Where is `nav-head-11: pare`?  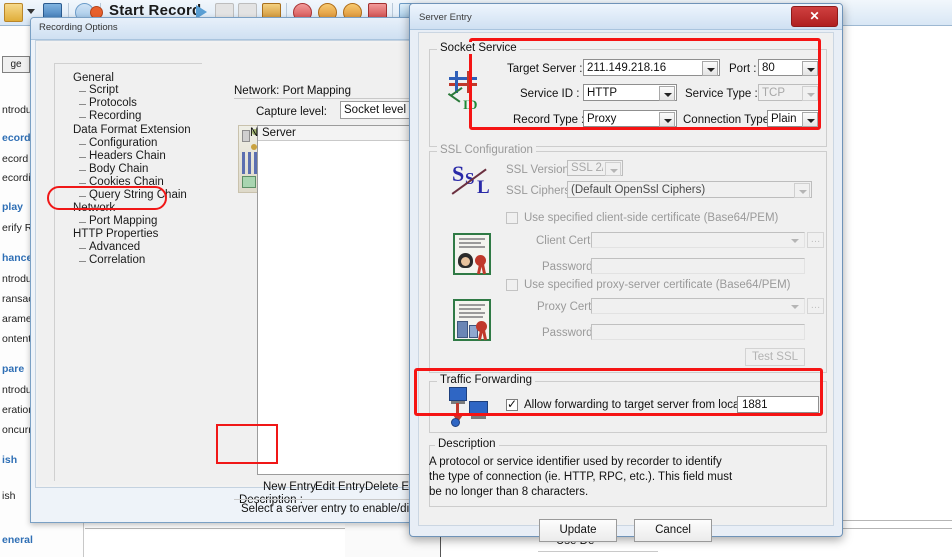 nav-head-11: pare is located at coordinates (13, 369).